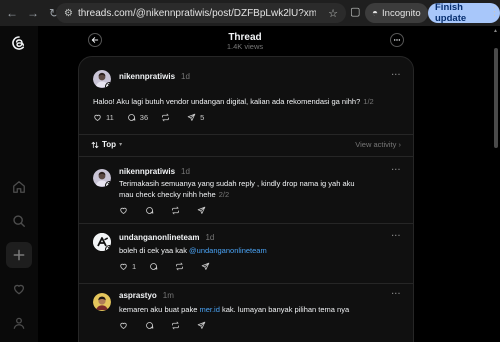  Describe the element at coordinates (168, 295) in the screenshot. I see `timestamp: 1m` at that location.